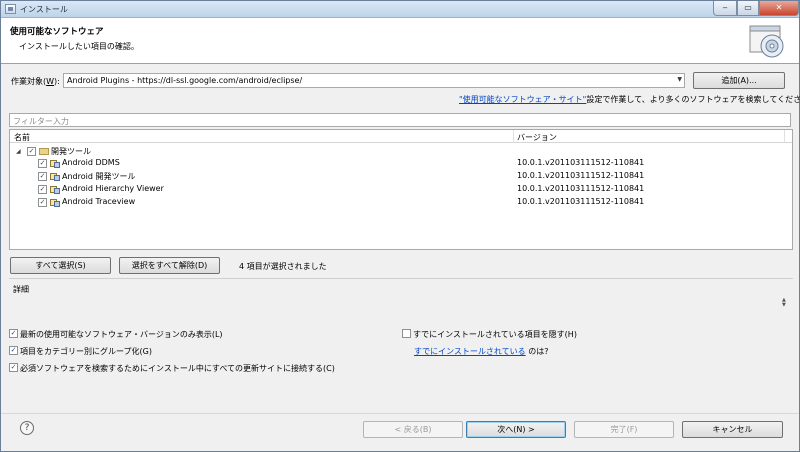 The height and width of the screenshot is (452, 800). What do you see at coordinates (400, 41) in the screenshot?
I see `wizard-header: 使用可能なソフトウェア インストールしたい項目の確認。` at bounding box center [400, 41].